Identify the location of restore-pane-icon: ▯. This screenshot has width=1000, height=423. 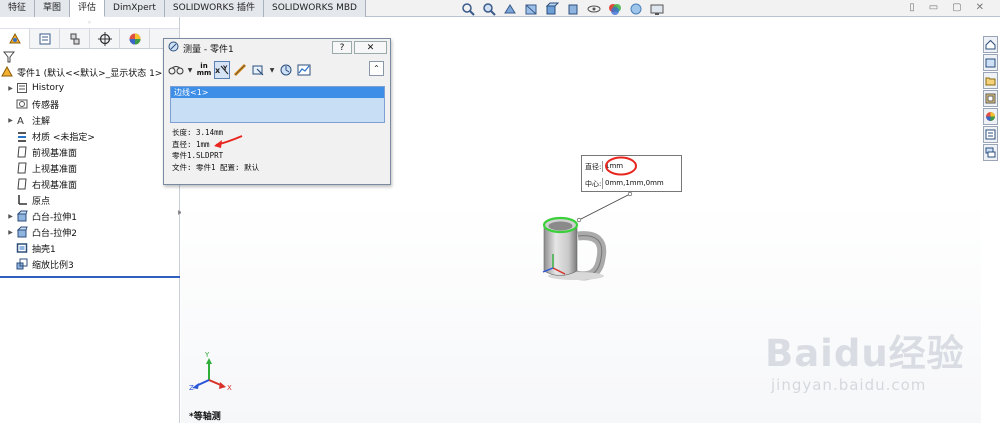
(912, 7).